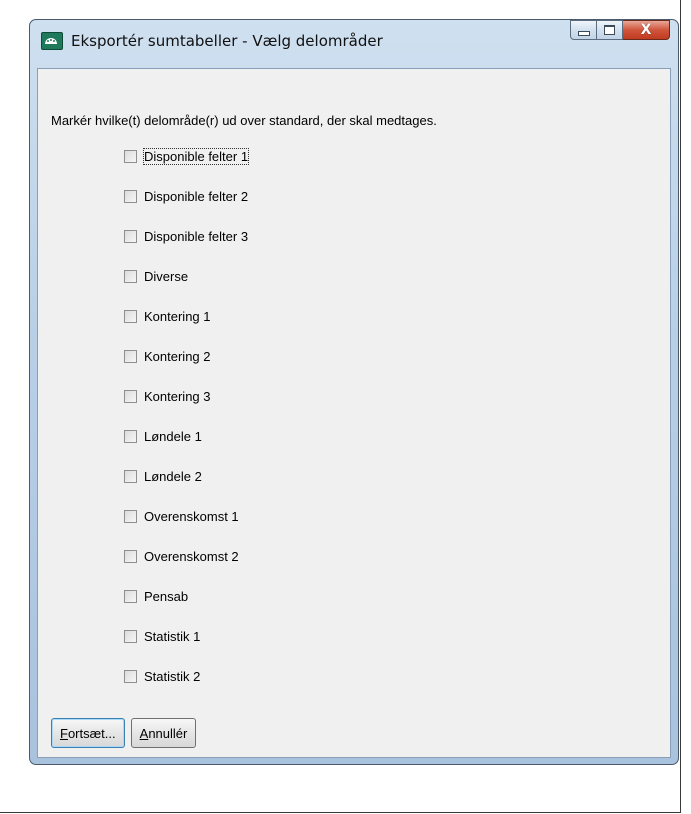 The width and height of the screenshot is (691, 814). I want to click on option-kontering-1: Kontering 1, so click(167, 316).